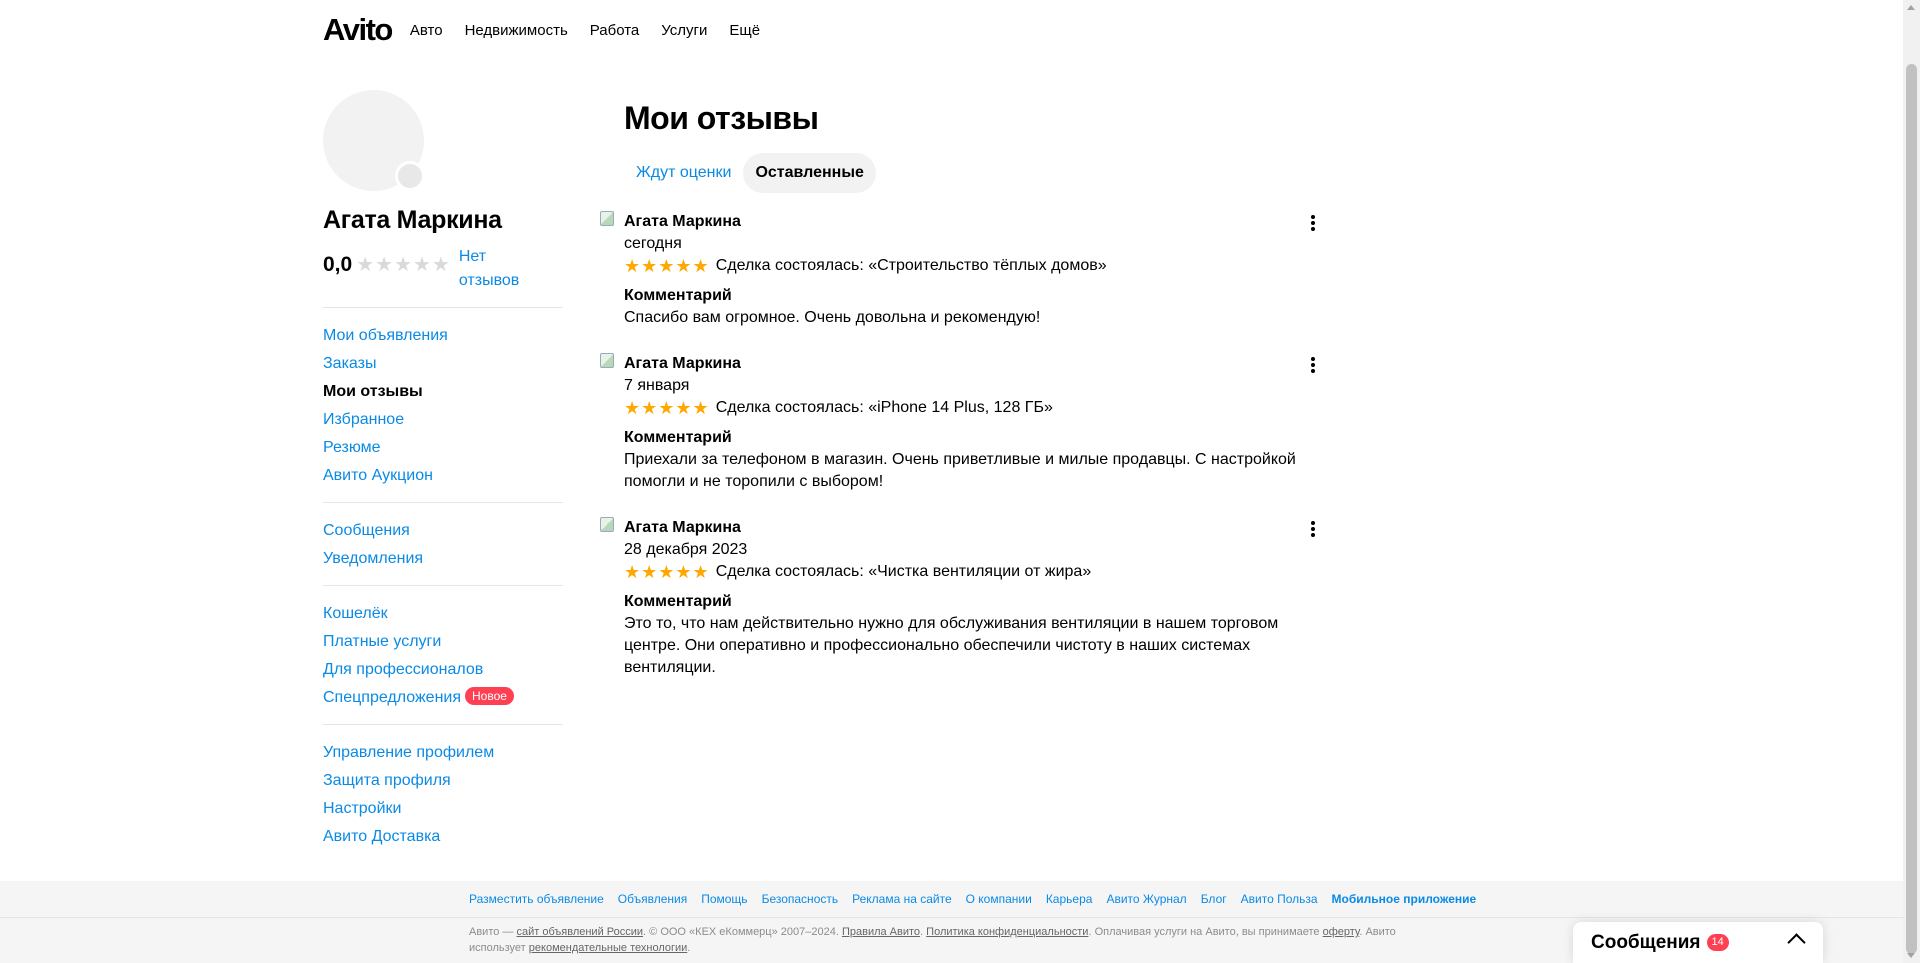 Image resolution: width=1920 pixels, height=963 pixels. What do you see at coordinates (443, 781) in the screenshot?
I see `sidebar-item-profile-protection: Защита профиля` at bounding box center [443, 781].